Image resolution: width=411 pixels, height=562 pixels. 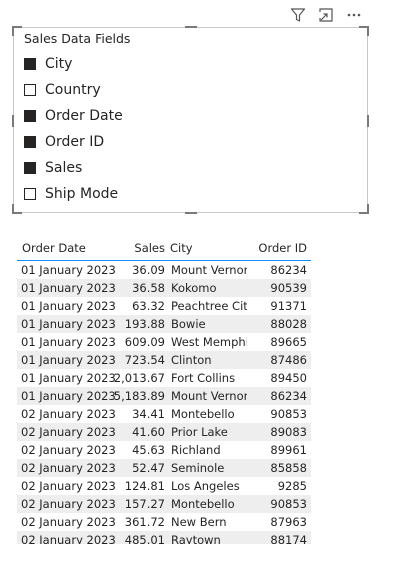 I want to click on slicer-item-order-date: Order Date, so click(x=73, y=116).